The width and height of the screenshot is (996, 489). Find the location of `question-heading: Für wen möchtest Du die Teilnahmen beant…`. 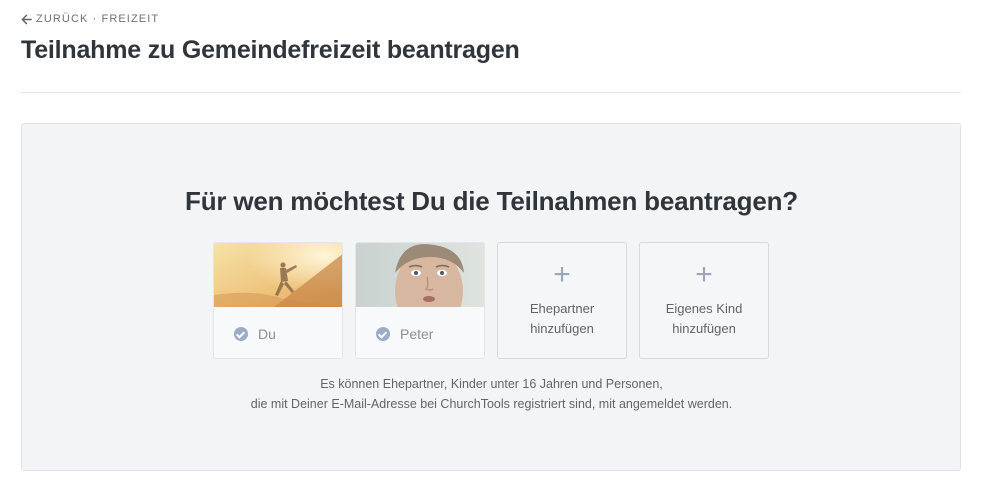

question-heading: Für wen möchtest Du die Teilnahmen beant… is located at coordinates (491, 201).